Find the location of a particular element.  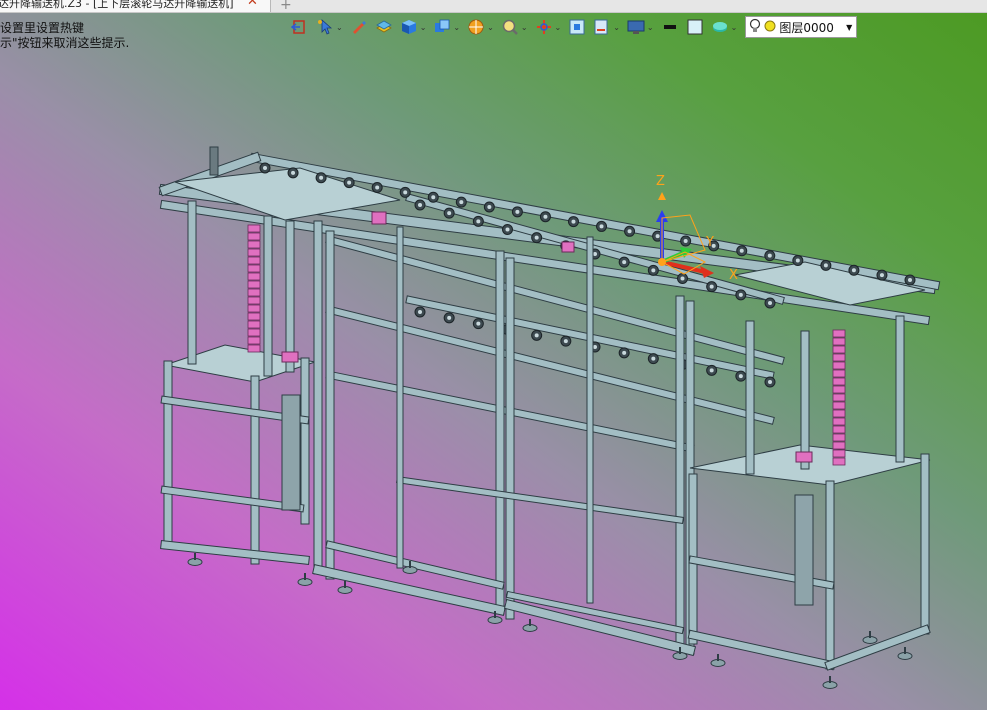

lightbulb-icon is located at coordinates (755, 27).